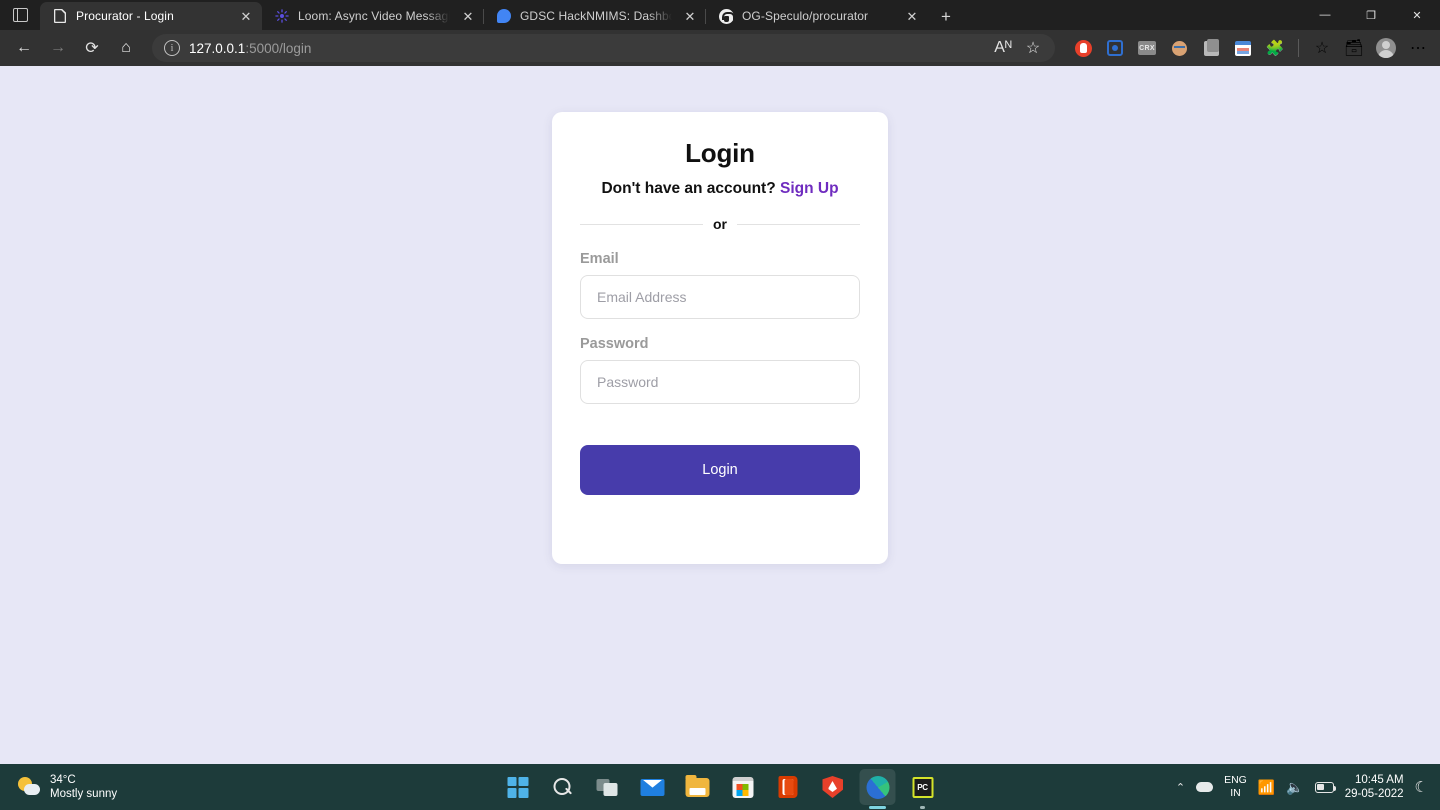  What do you see at coordinates (92, 48) in the screenshot?
I see `refresh-button: ⟳` at bounding box center [92, 48].